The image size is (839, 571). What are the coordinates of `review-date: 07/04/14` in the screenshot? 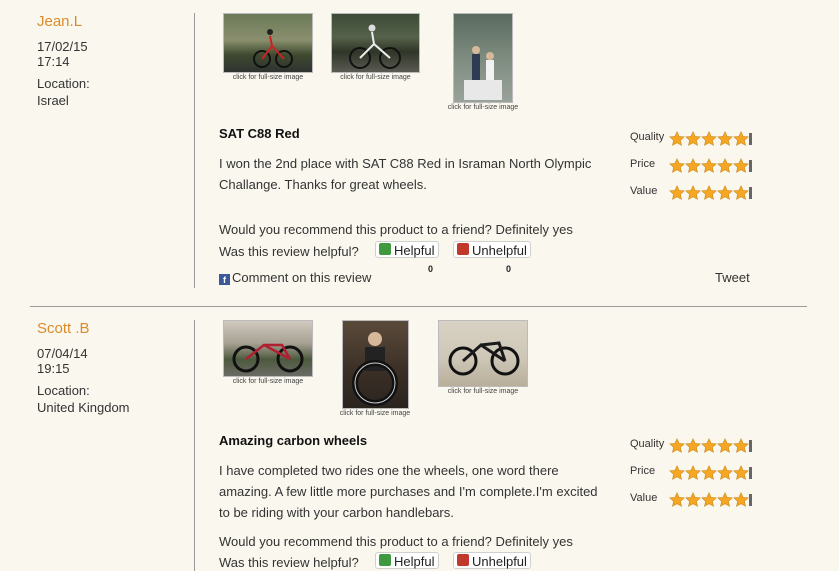 It's located at (62, 353).